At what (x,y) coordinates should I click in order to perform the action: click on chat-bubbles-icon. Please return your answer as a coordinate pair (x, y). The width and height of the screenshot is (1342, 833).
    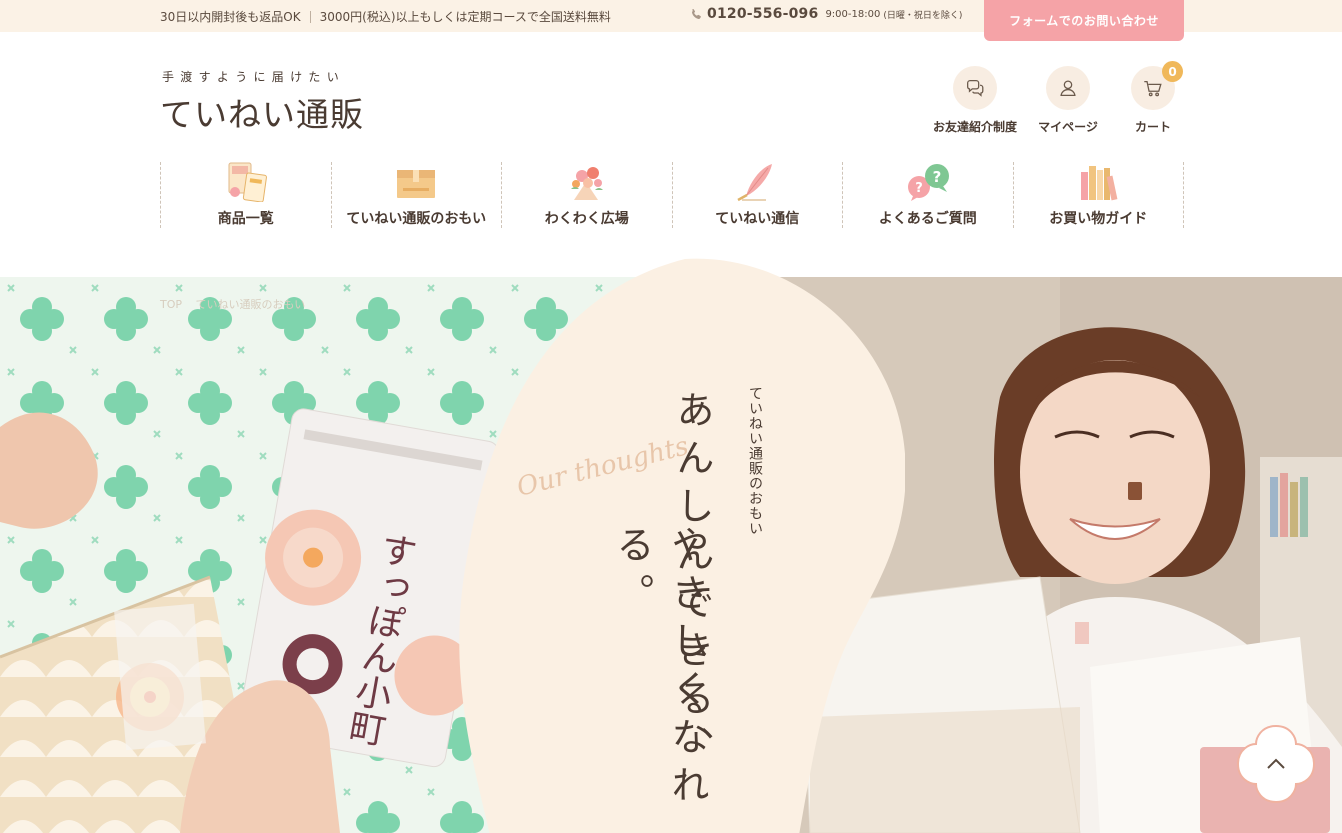
    Looking at the image, I should click on (975, 88).